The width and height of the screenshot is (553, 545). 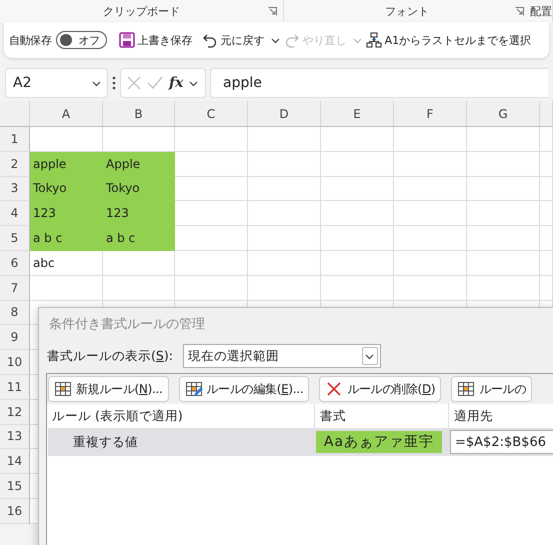 What do you see at coordinates (448, 40) in the screenshot?
I see `select-button: A1からラストセルまでを選択` at bounding box center [448, 40].